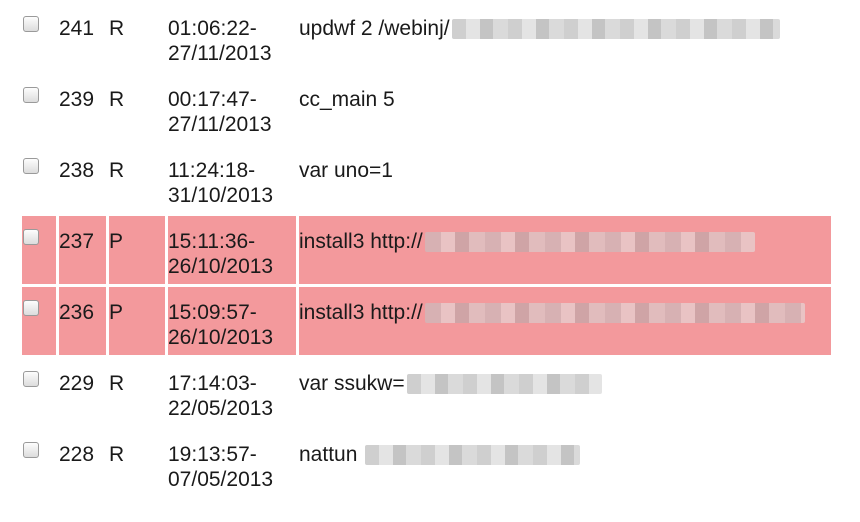  I want to click on command-datetime: 11:24:18- 31/10/2013, so click(232, 179).